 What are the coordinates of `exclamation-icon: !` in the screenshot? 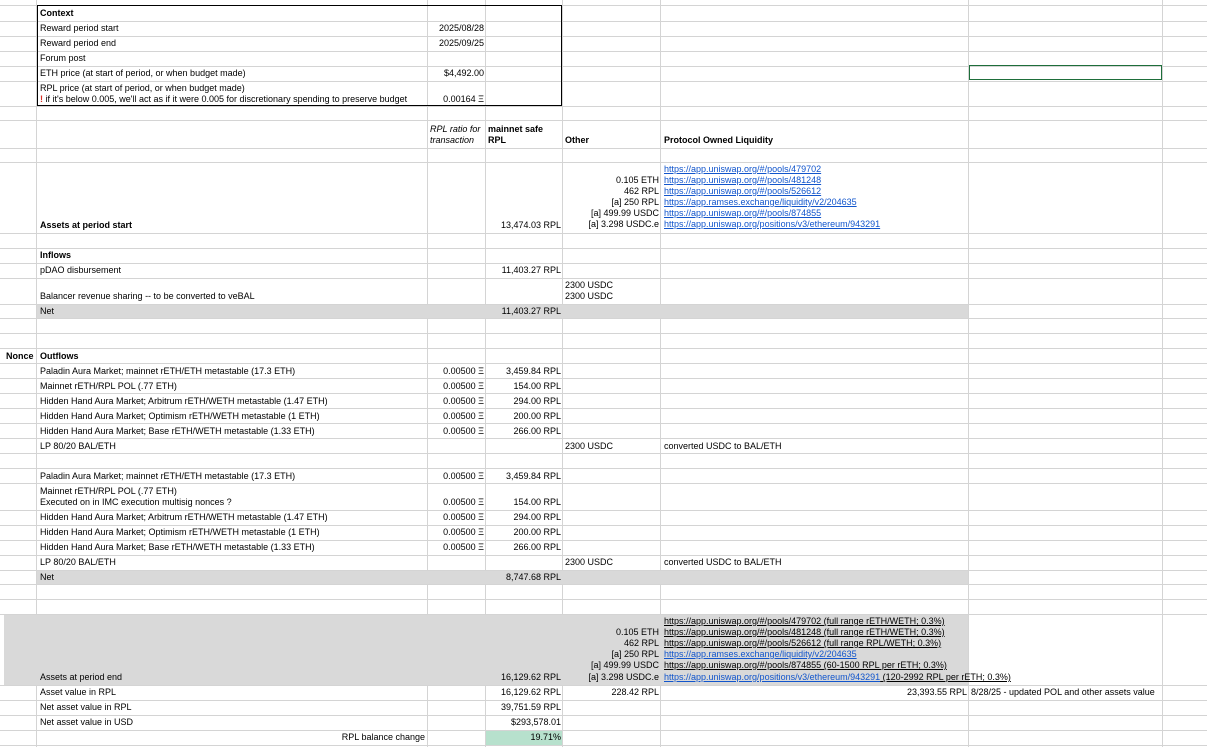 It's located at (41, 99).